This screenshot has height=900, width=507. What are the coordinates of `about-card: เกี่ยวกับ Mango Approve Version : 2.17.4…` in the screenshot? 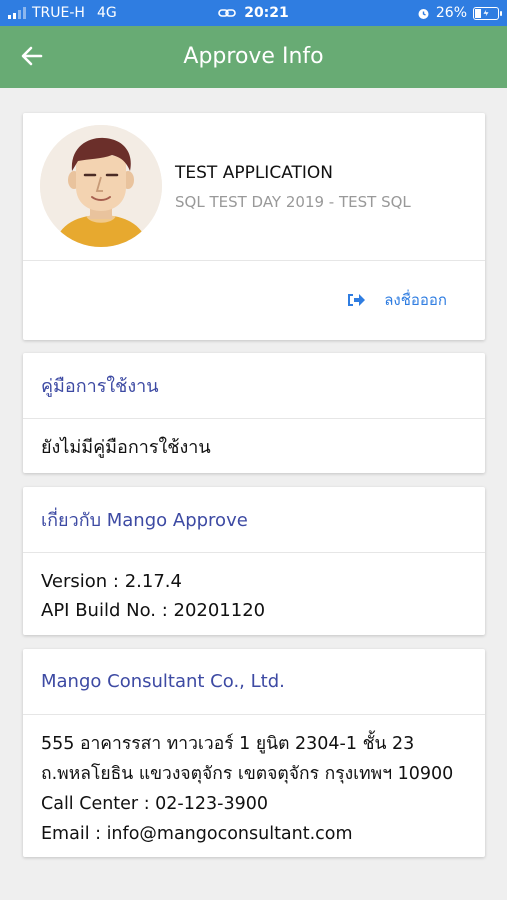 It's located at (254, 561).